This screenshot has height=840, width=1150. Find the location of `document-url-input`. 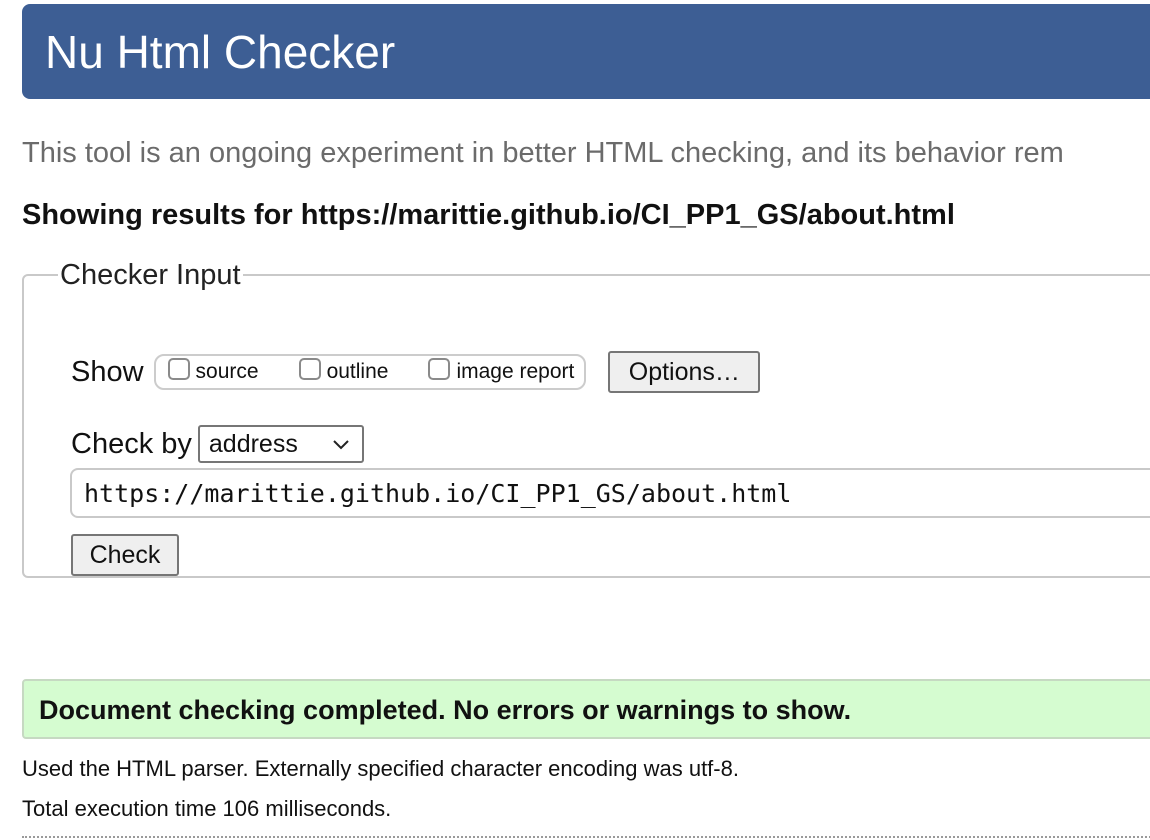

document-url-input is located at coordinates (610, 493).